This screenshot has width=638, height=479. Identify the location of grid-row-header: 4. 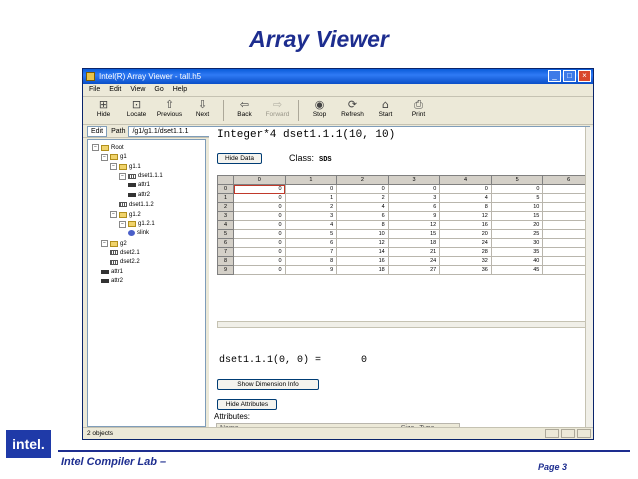
(225, 225).